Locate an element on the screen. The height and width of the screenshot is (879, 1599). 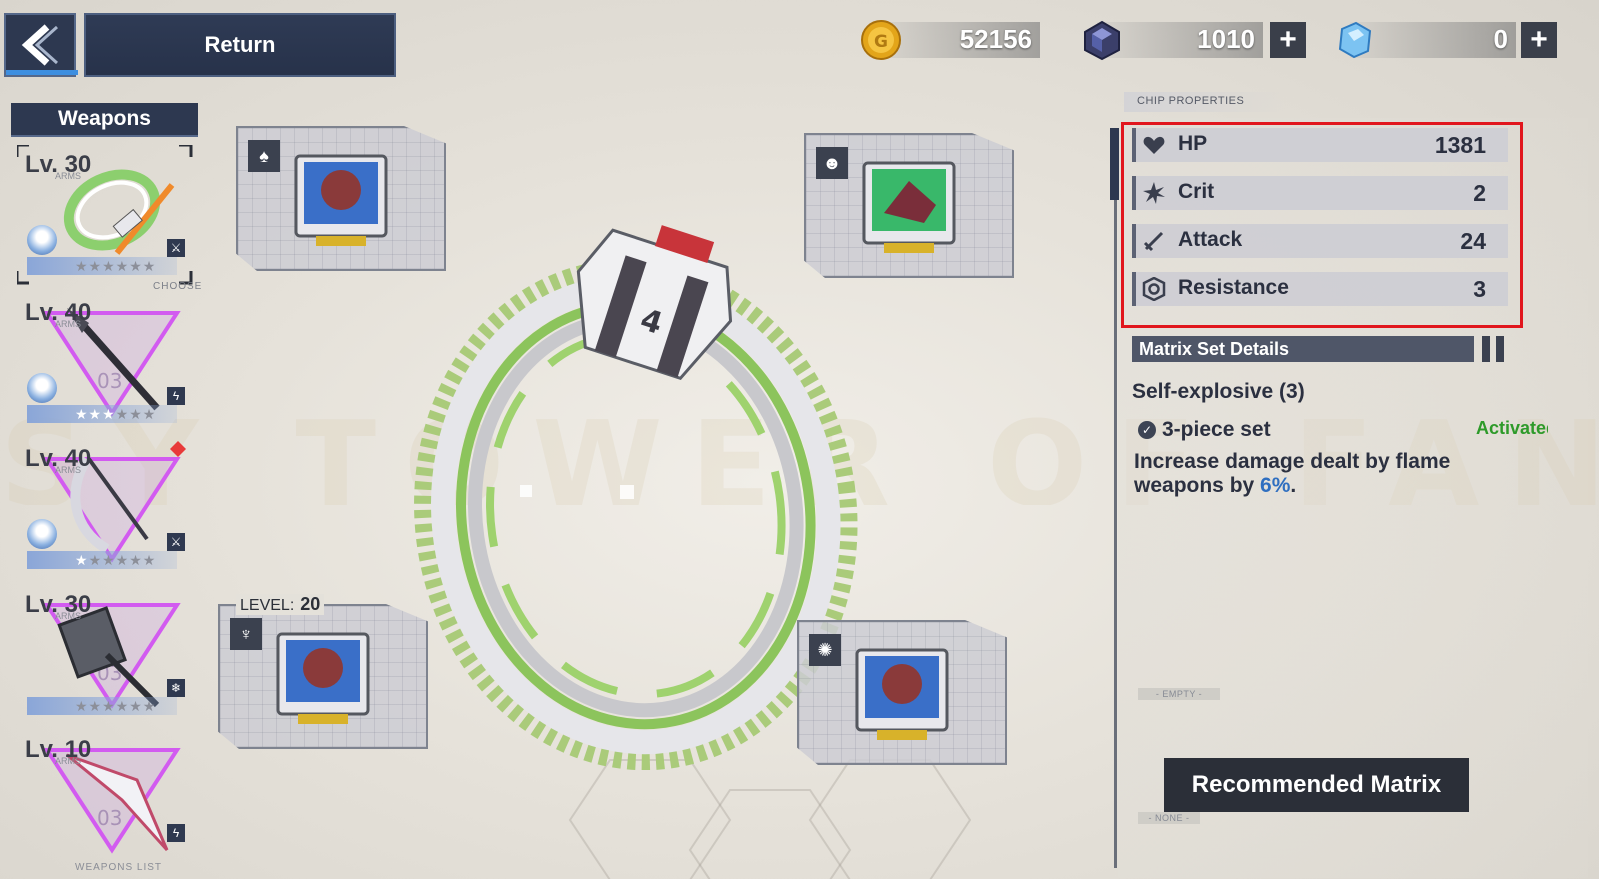
dark-crystal-icon is located at coordinates (1102, 40).